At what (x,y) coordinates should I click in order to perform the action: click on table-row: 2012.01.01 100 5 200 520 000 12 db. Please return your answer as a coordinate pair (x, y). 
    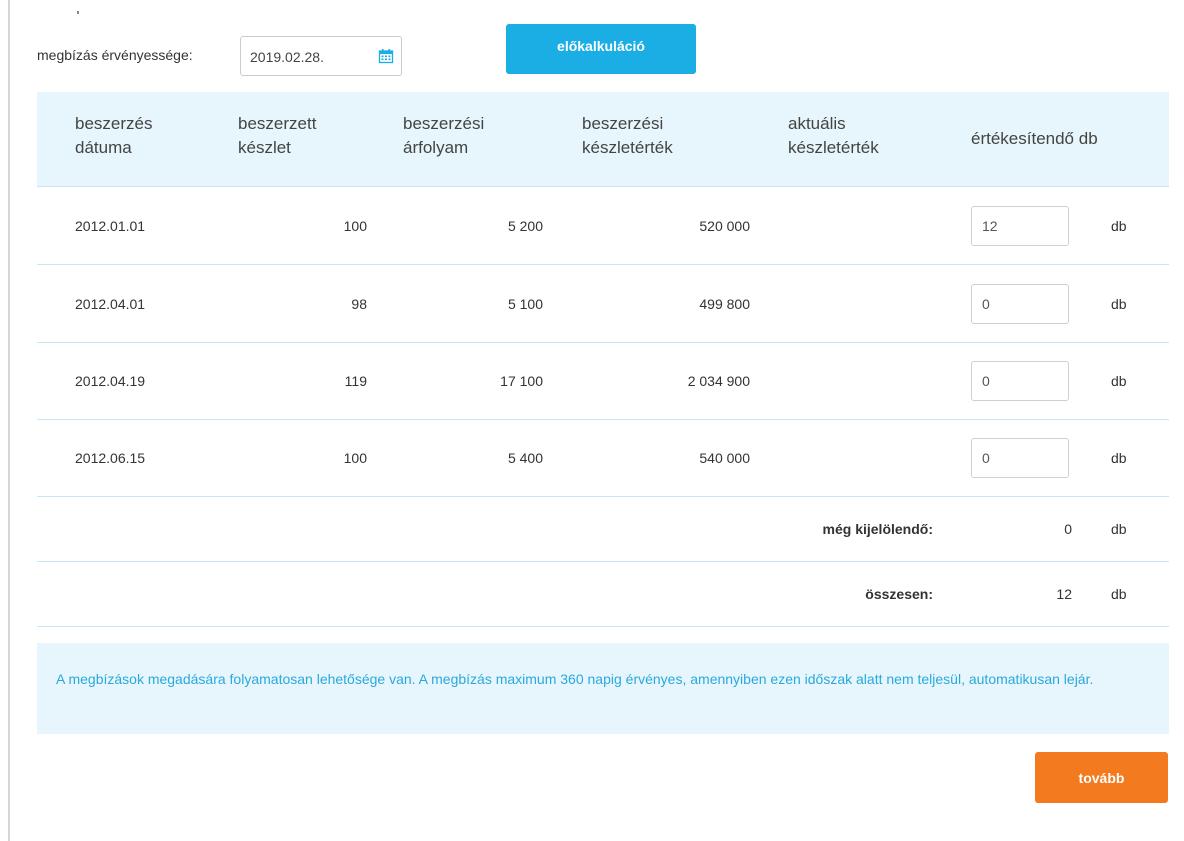
    Looking at the image, I should click on (603, 226).